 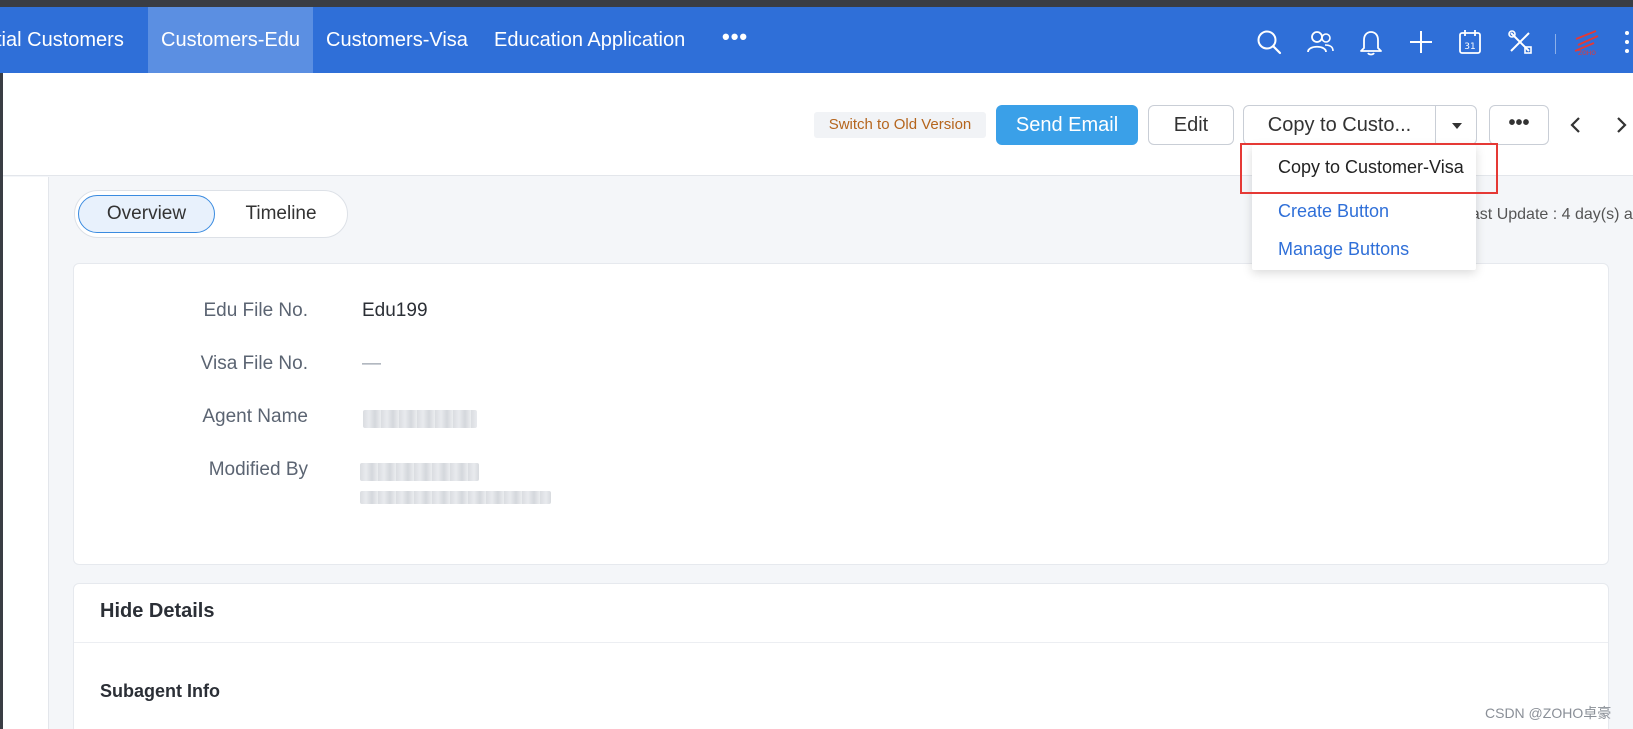 What do you see at coordinates (230, 40) in the screenshot?
I see `tab-customers-edu: Customers-Edu` at bounding box center [230, 40].